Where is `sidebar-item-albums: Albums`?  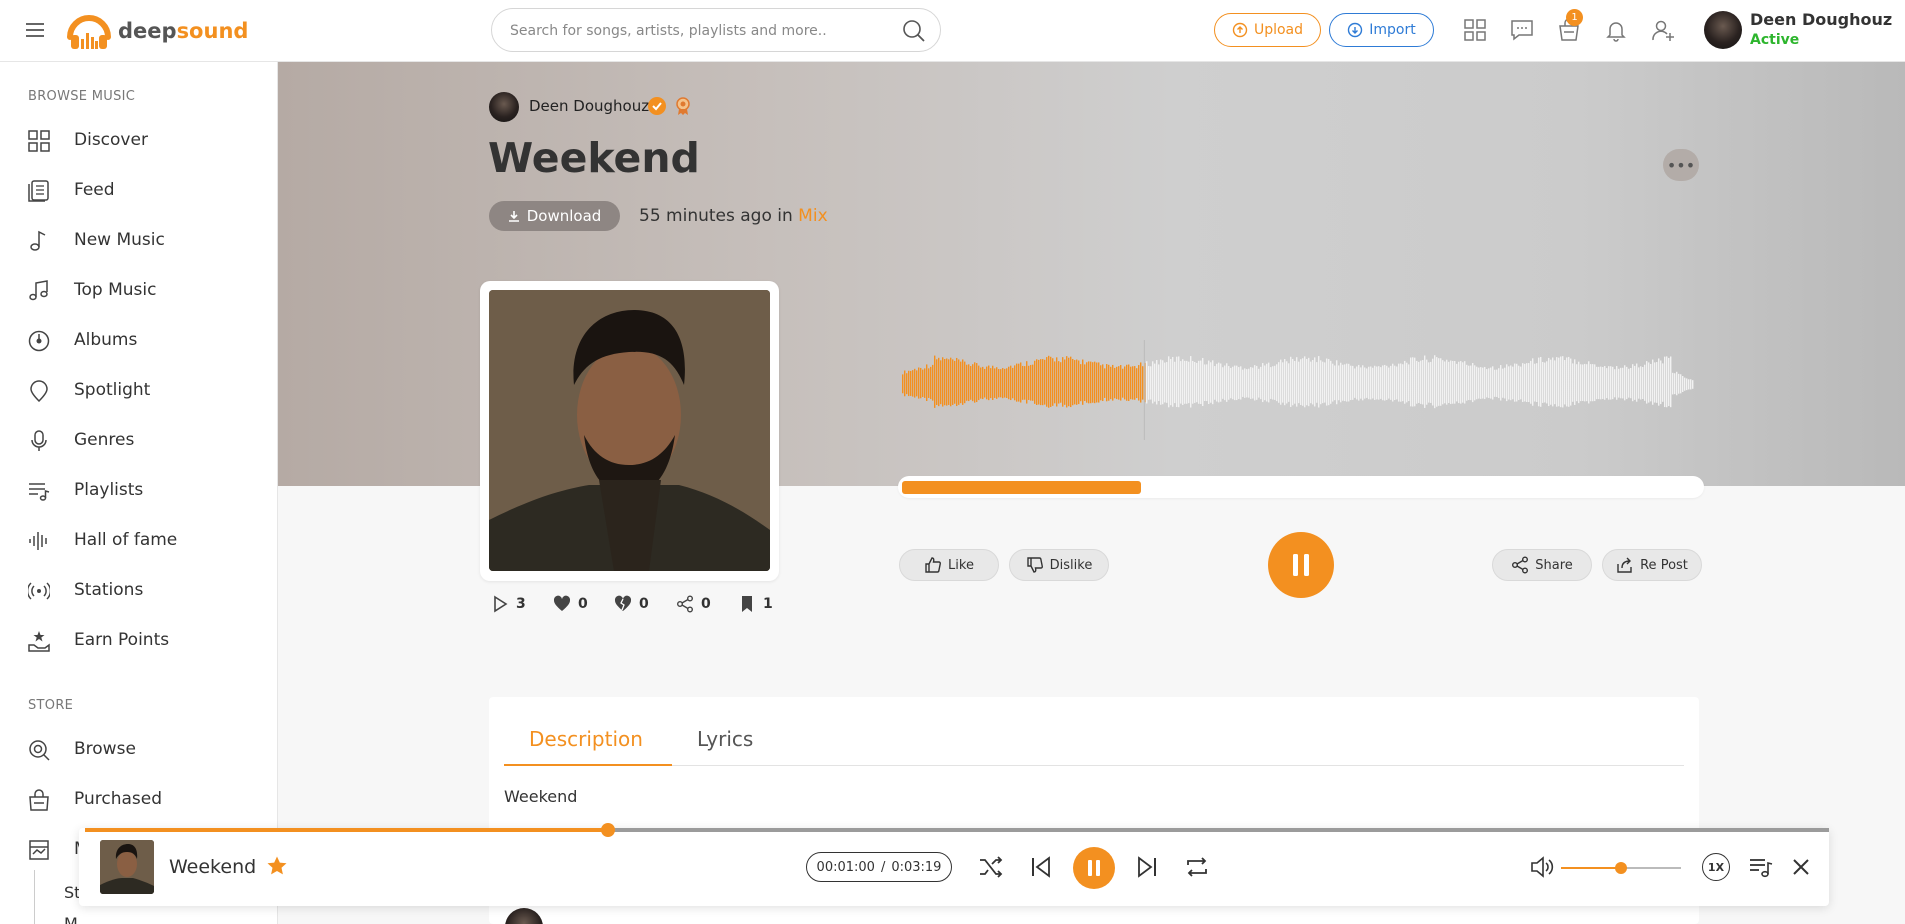 sidebar-item-albums: Albums is located at coordinates (138, 341).